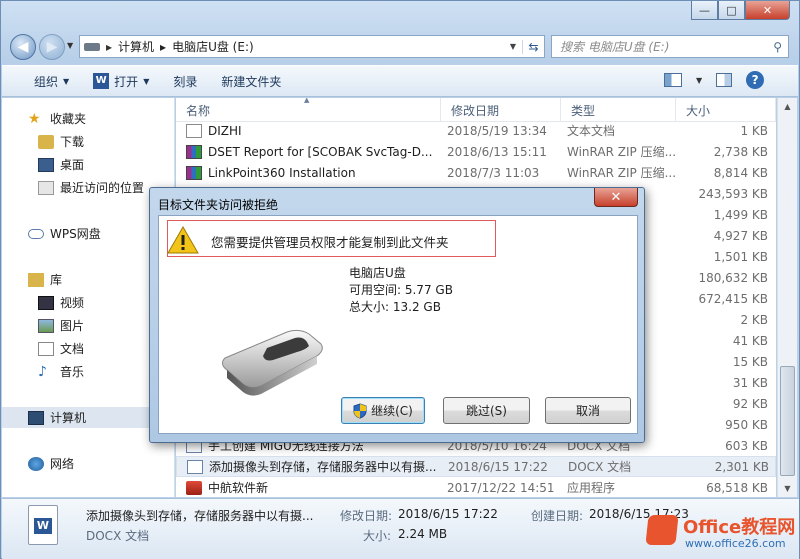  Describe the element at coordinates (101, 81) in the screenshot. I see `word-icon: W` at that location.